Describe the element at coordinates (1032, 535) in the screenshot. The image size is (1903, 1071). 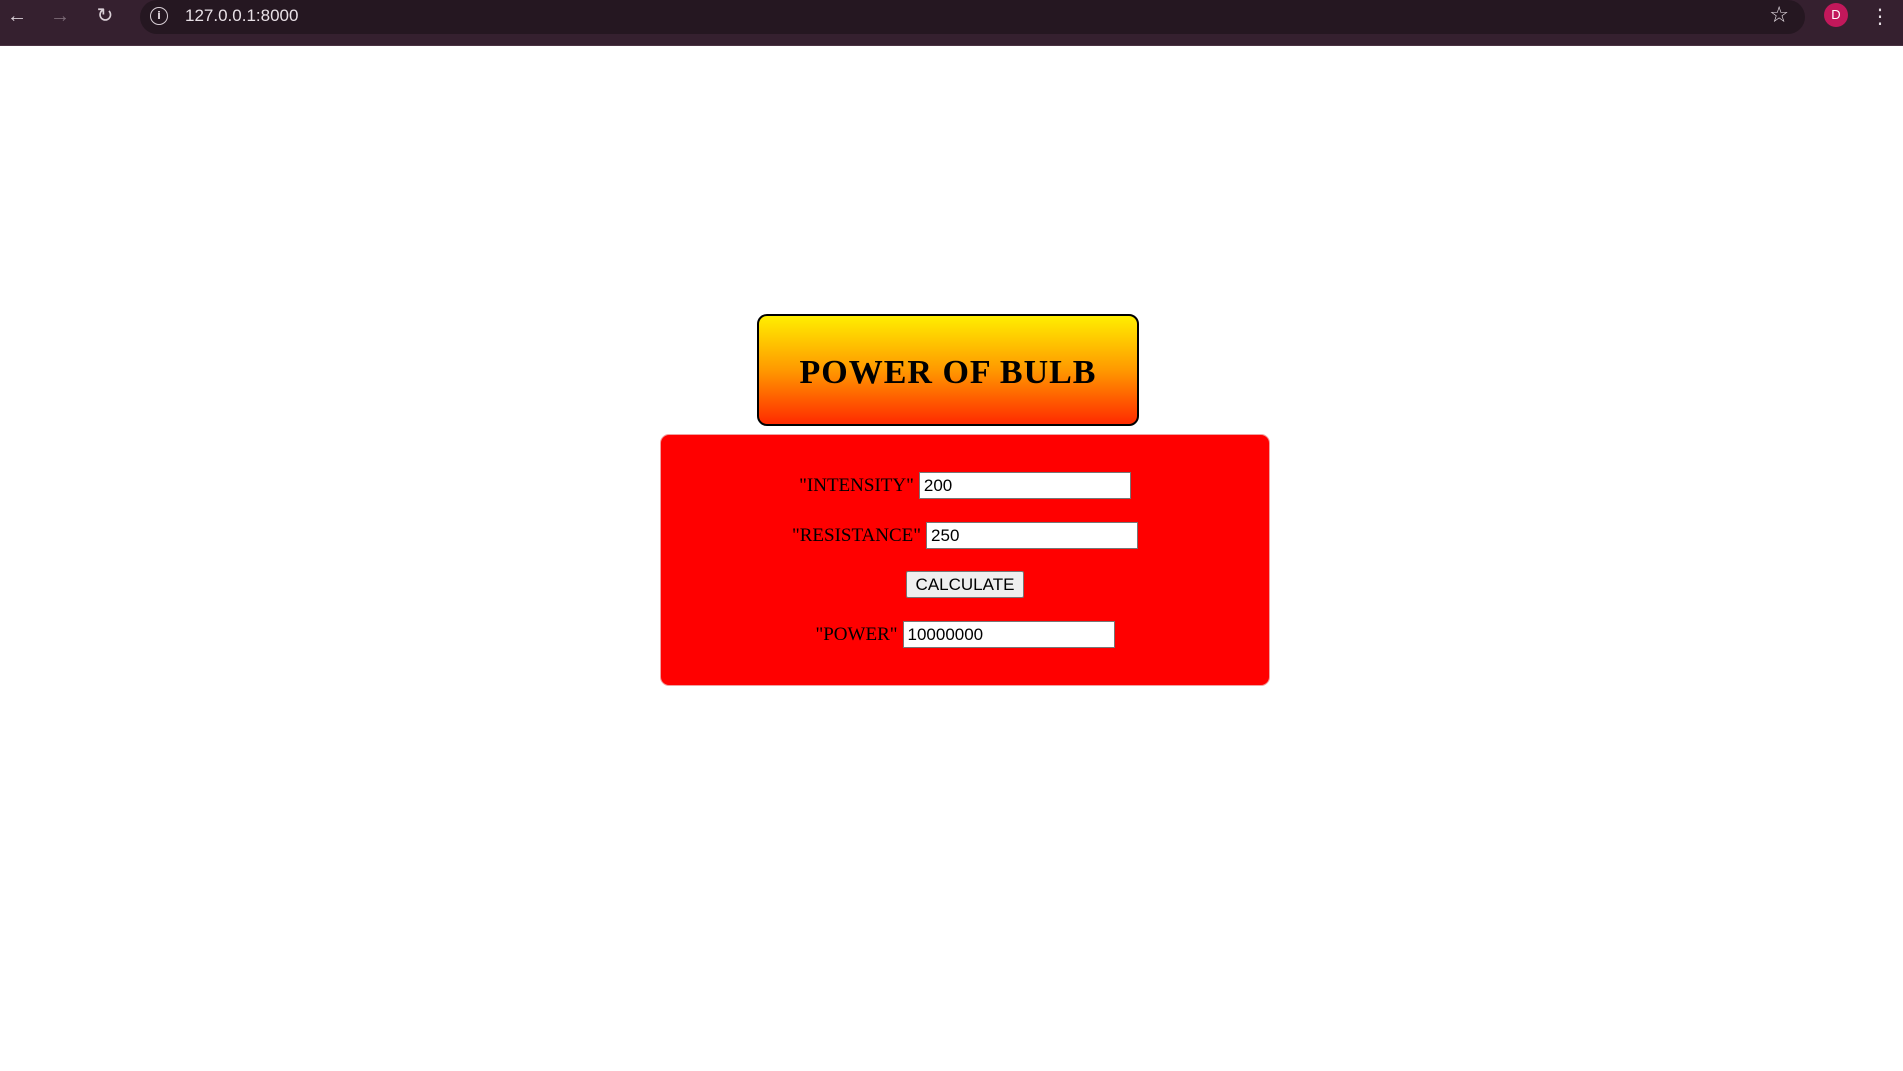
I see `resistance-input` at that location.